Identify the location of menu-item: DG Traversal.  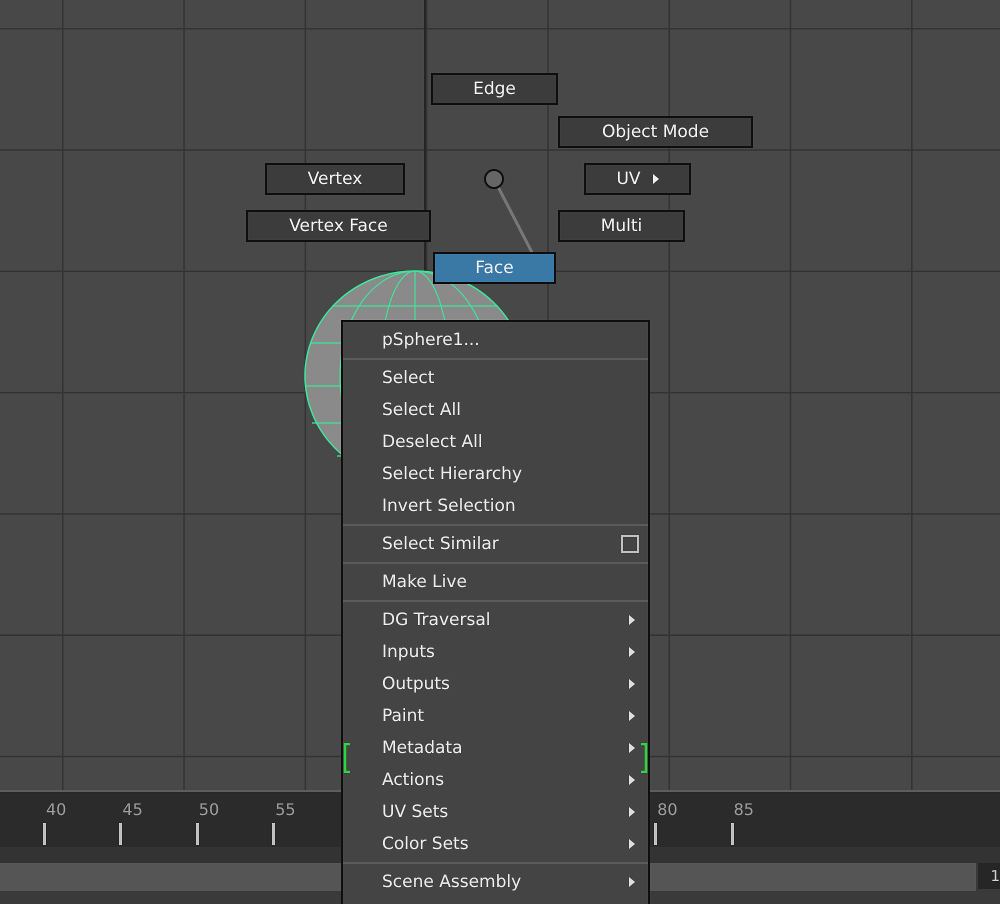
(496, 620).